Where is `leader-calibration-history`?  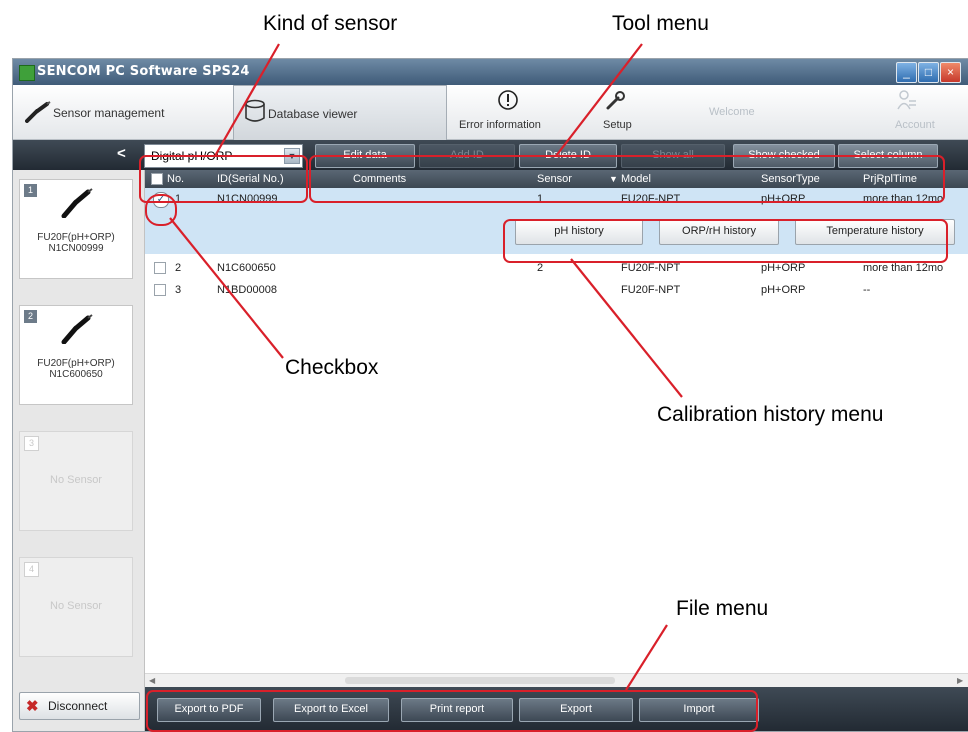
leader-calibration-history is located at coordinates (626, 328).